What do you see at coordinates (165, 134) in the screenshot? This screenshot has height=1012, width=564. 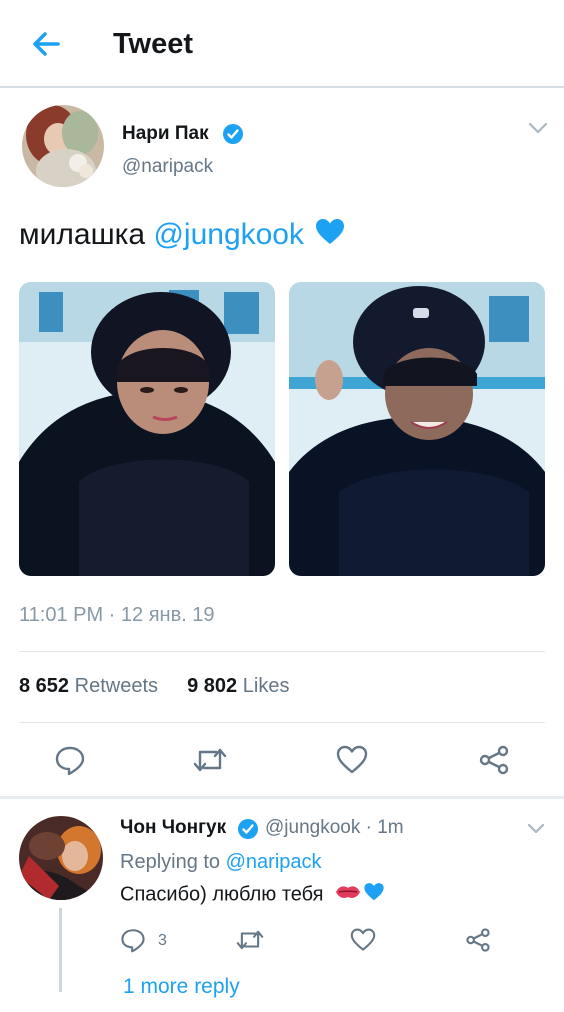 I see `author-name: Нари Пак` at bounding box center [165, 134].